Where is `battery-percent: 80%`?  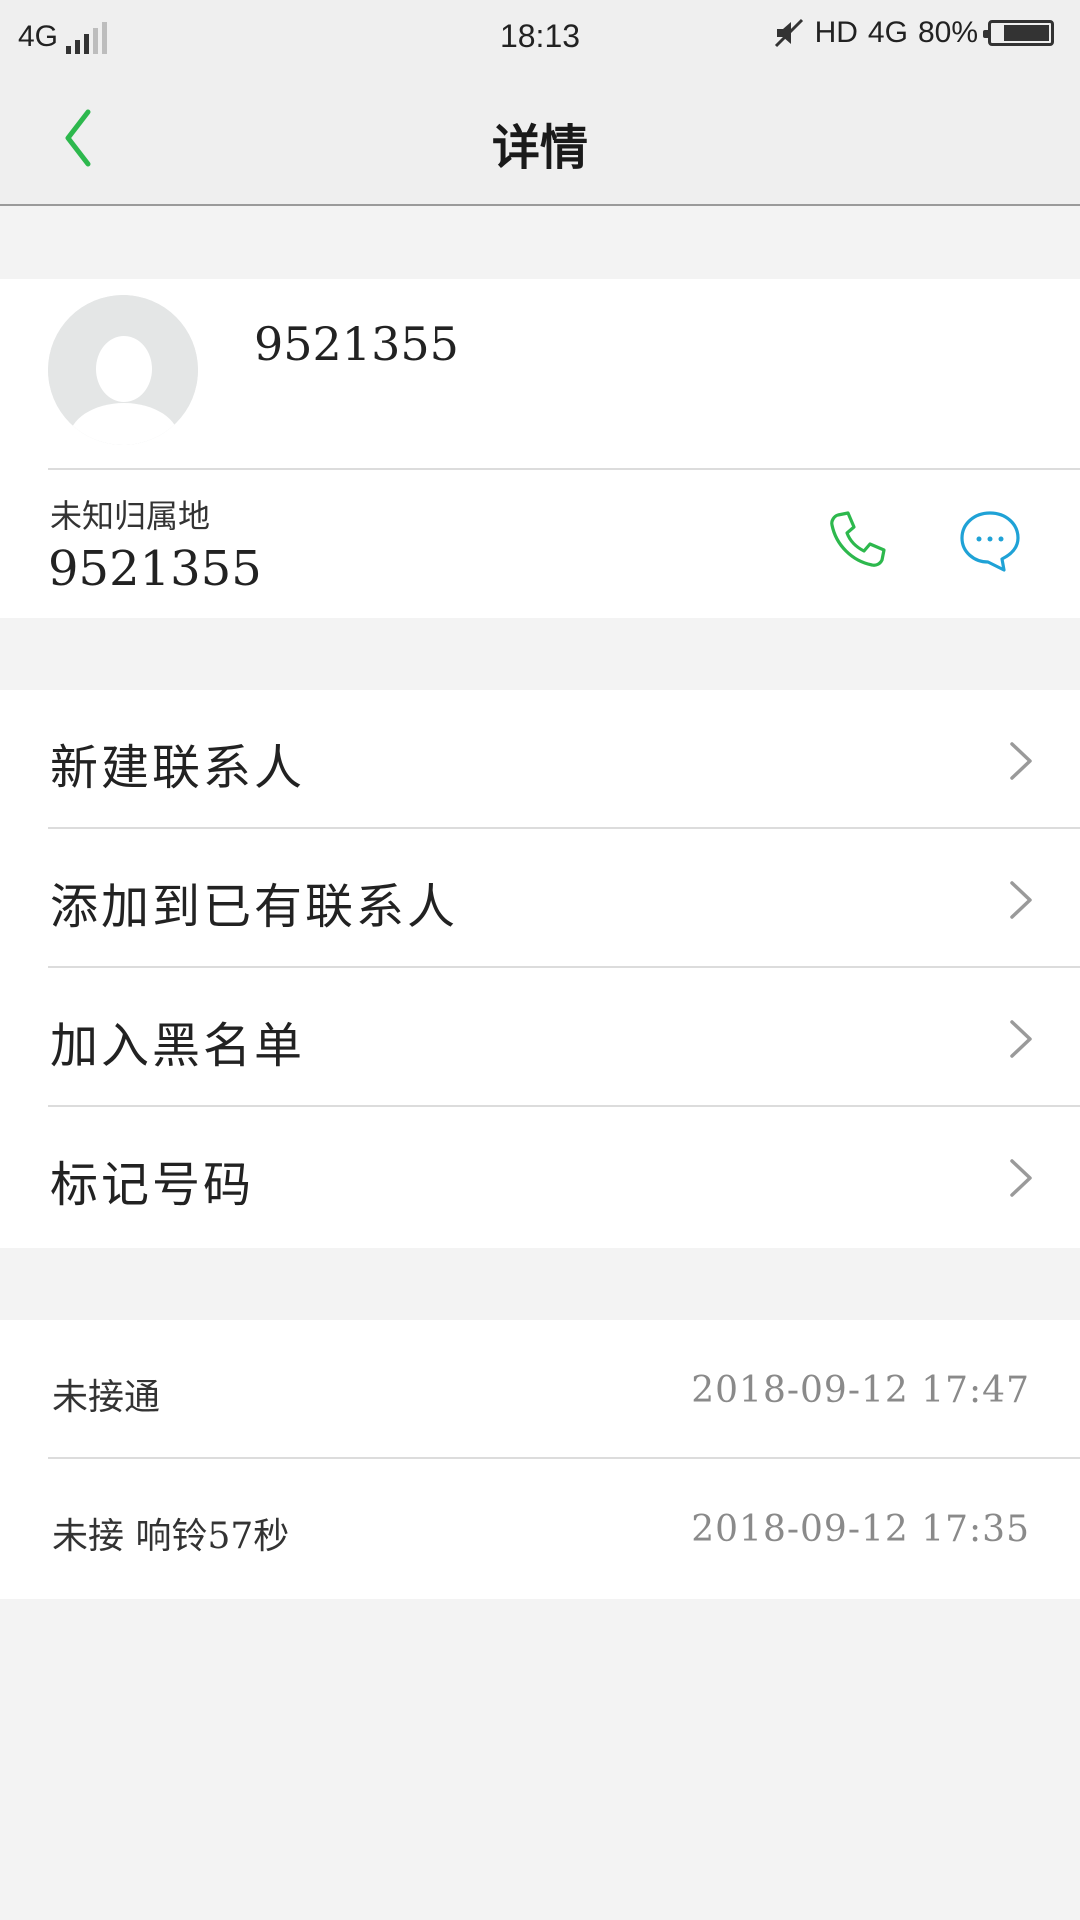 battery-percent: 80% is located at coordinates (947, 32).